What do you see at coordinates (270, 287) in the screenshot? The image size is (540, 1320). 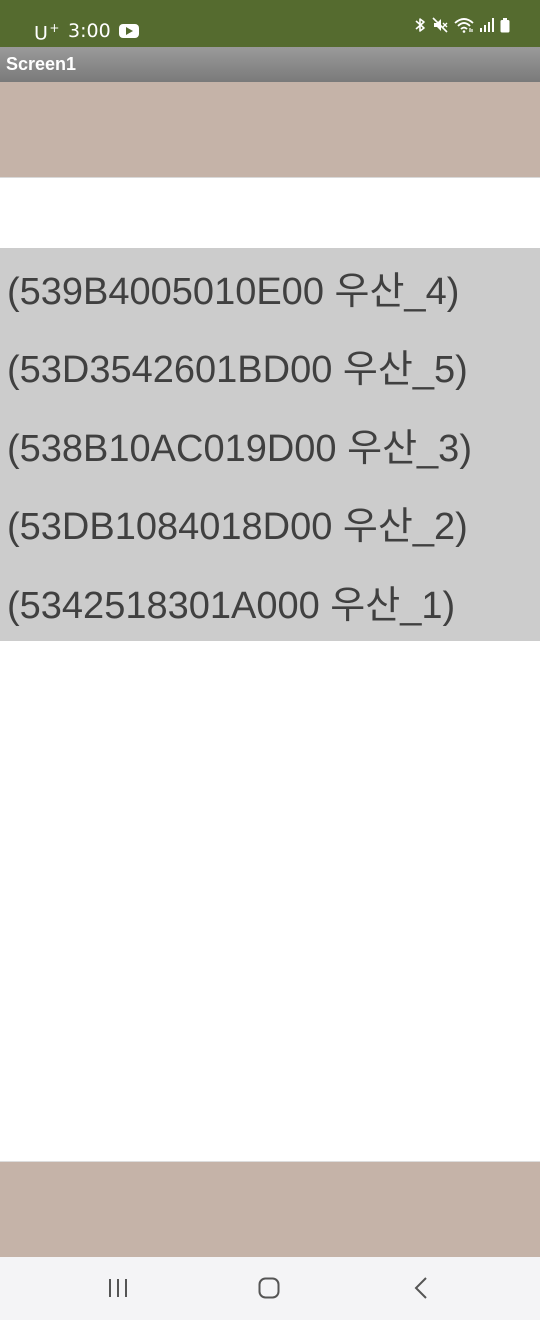 I see `list-item: (539B4005010E00 우산_4)` at bounding box center [270, 287].